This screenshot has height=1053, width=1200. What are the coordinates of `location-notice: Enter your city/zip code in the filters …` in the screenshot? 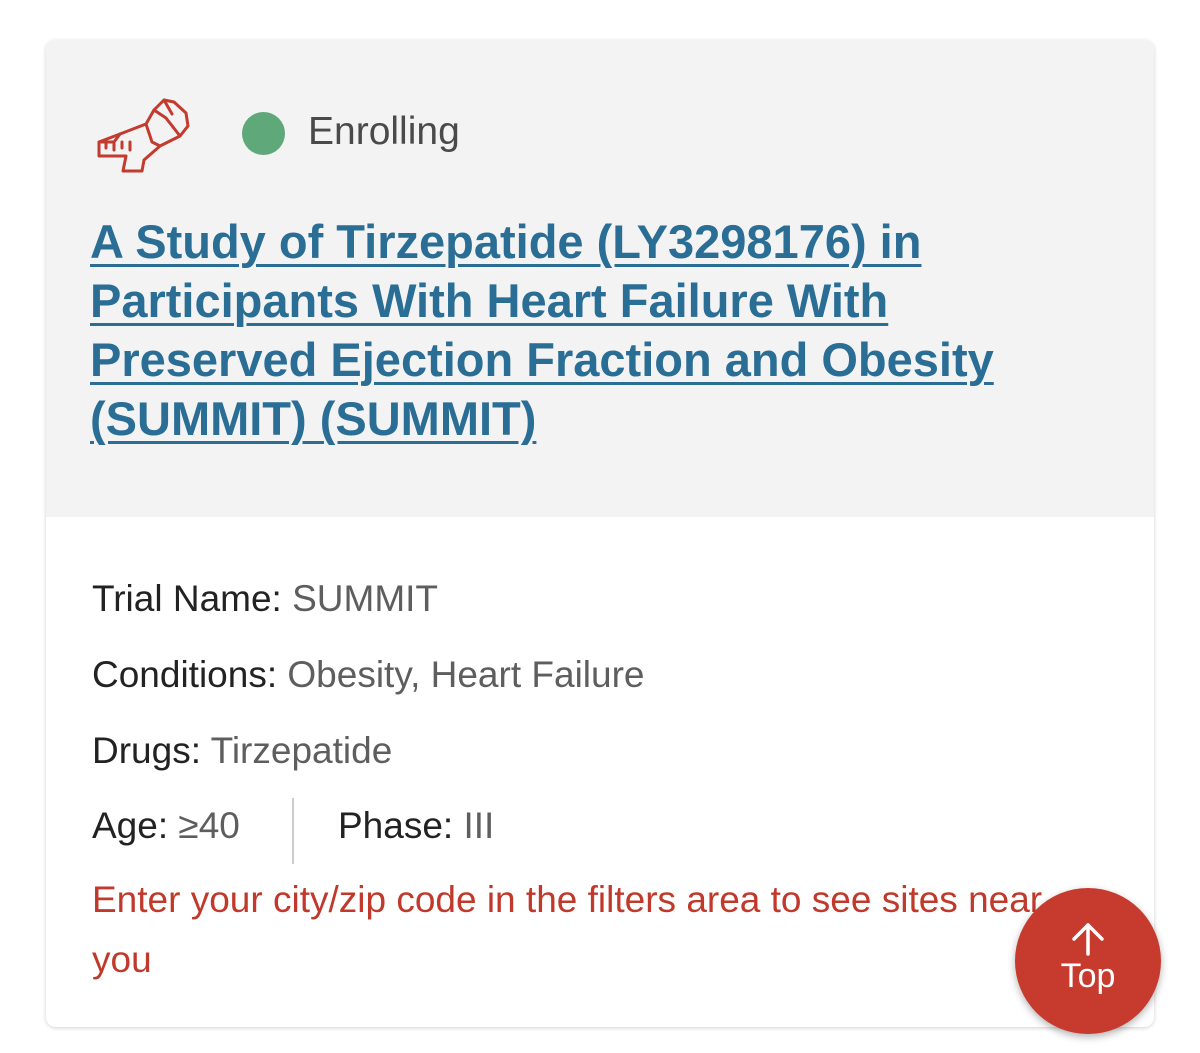 It's located at (567, 929).